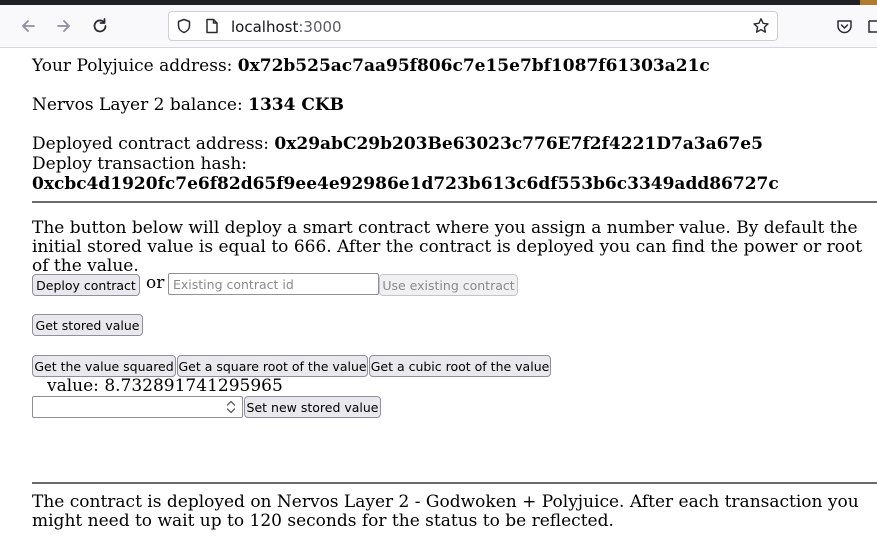  What do you see at coordinates (140, 105) in the screenshot?
I see `balance-label: Nervos Layer 2 balance:` at bounding box center [140, 105].